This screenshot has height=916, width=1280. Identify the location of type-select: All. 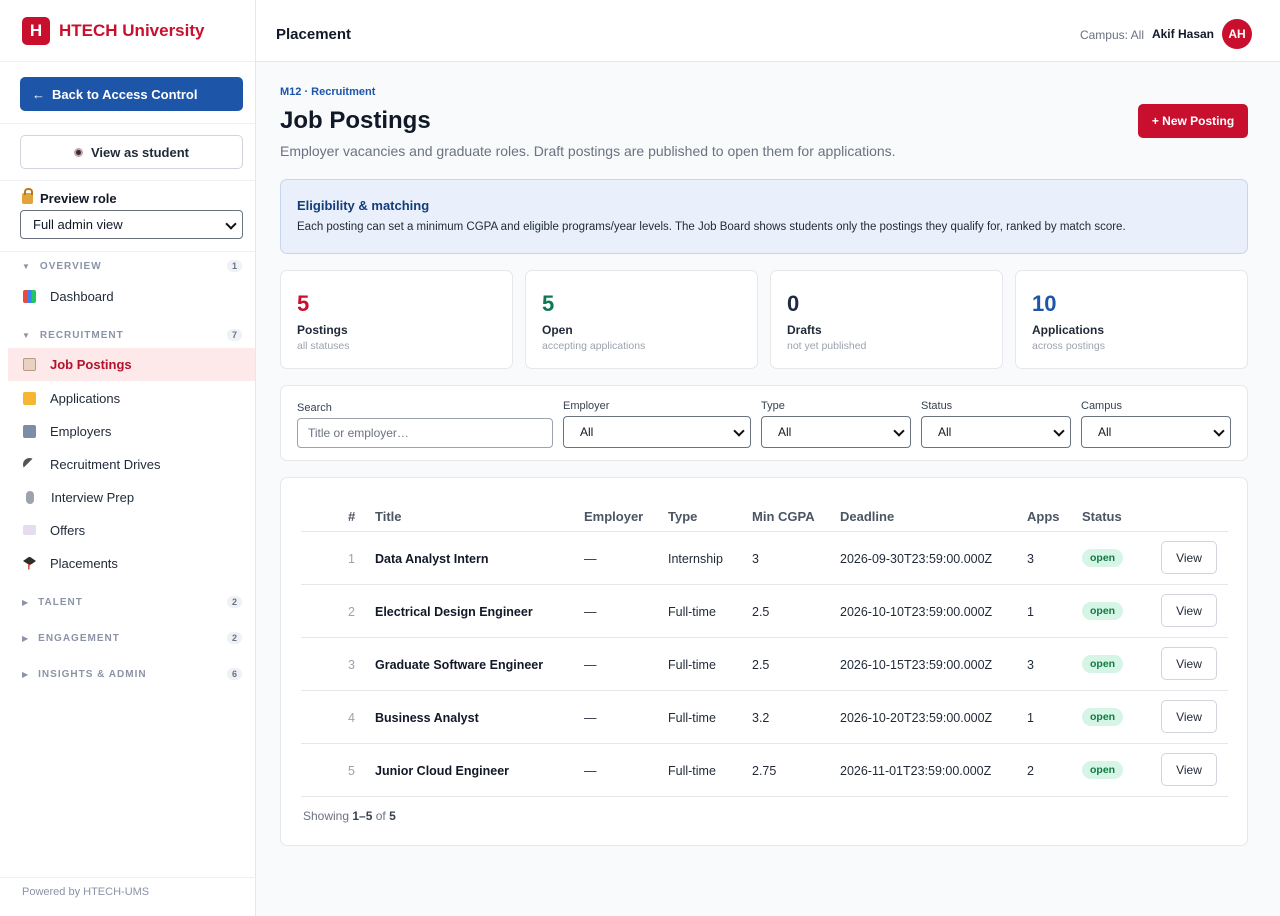
(836, 432).